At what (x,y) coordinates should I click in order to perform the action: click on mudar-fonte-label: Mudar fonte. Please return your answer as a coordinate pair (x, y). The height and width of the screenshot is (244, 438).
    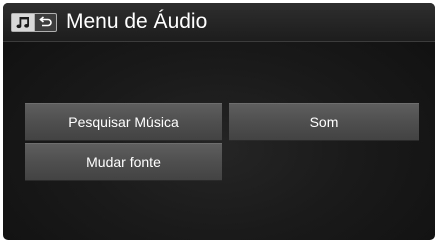
    Looking at the image, I should click on (123, 162).